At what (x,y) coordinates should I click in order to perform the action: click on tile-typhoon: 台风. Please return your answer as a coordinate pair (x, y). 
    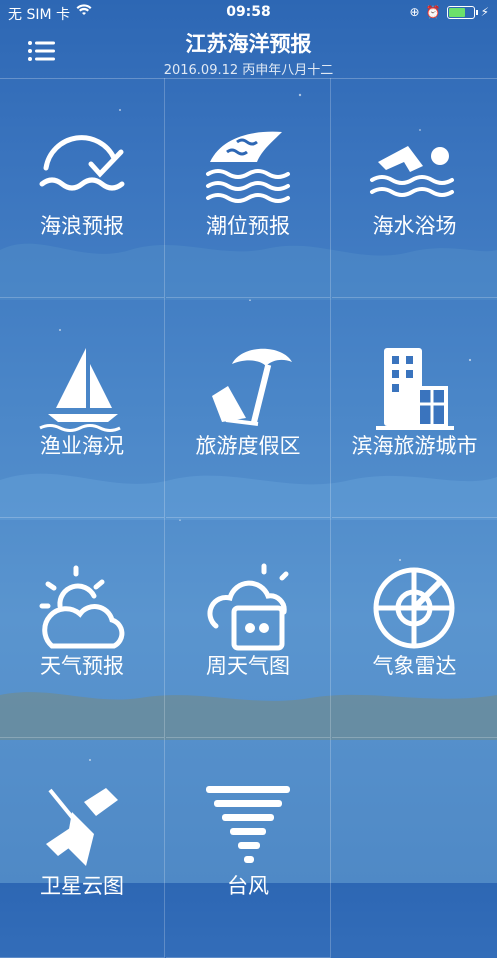
    Looking at the image, I should click on (248, 848).